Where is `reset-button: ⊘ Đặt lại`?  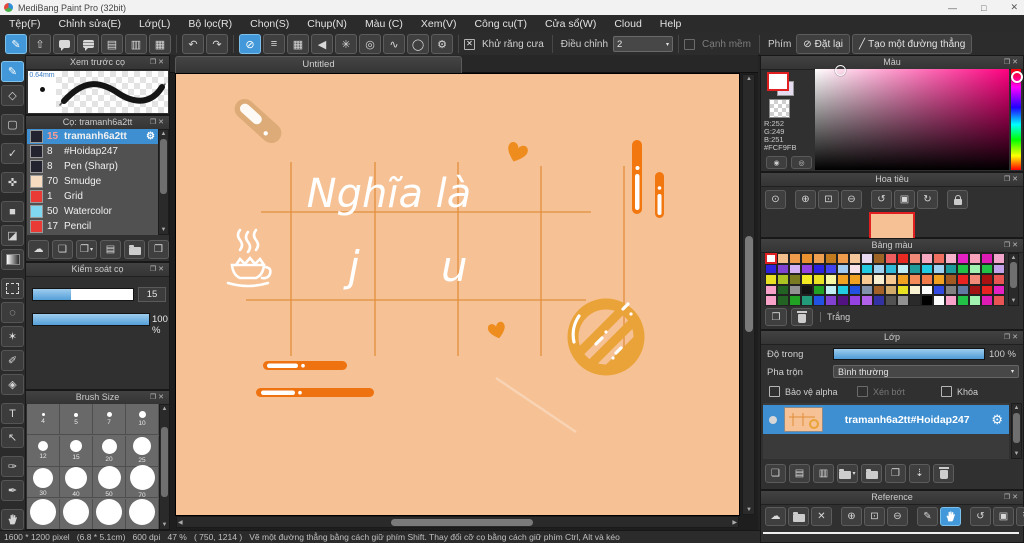
reset-button: ⊘ Đặt lại is located at coordinates (823, 44).